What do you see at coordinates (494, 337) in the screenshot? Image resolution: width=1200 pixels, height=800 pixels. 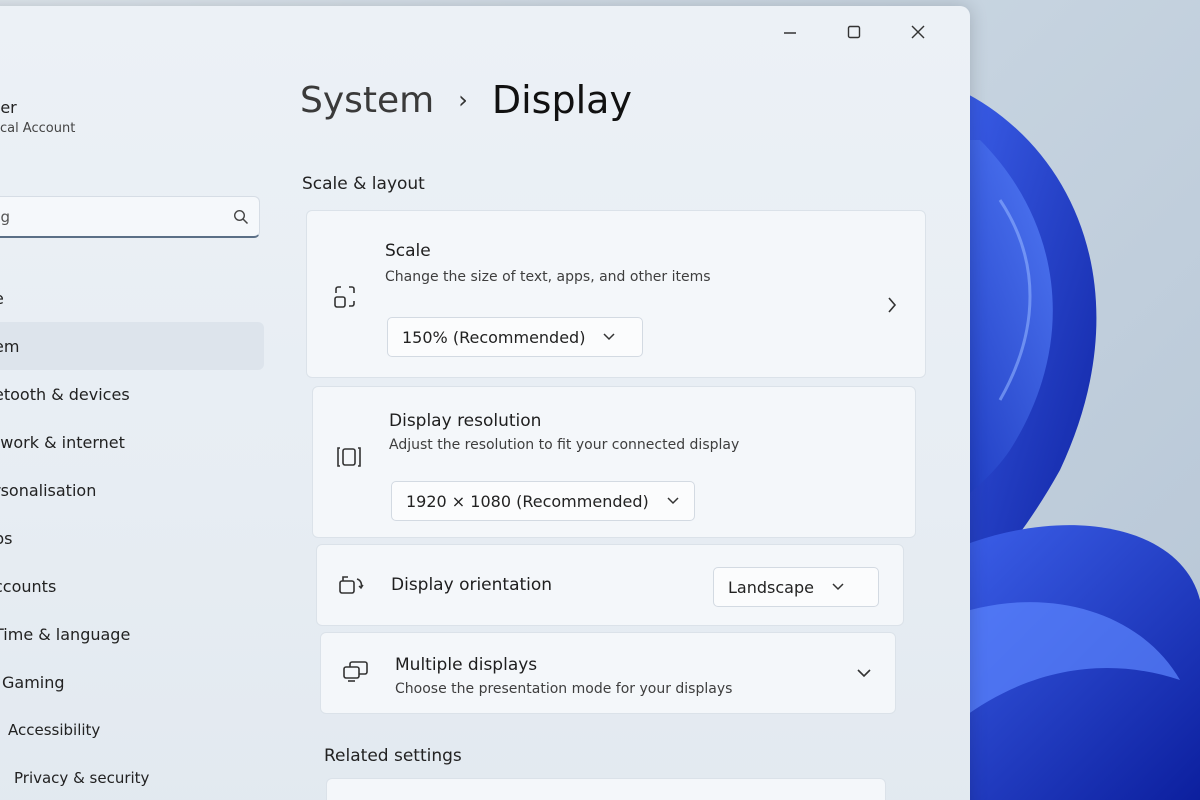 I see `scale-dropdown-value: 150% (Recommended)` at bounding box center [494, 337].